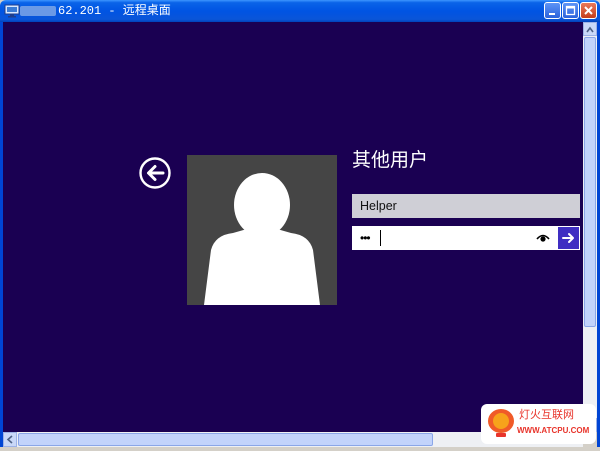 Image resolution: width=600 pixels, height=451 pixels. What do you see at coordinates (365, 238) in the screenshot?
I see `password-mask: •••` at bounding box center [365, 238].